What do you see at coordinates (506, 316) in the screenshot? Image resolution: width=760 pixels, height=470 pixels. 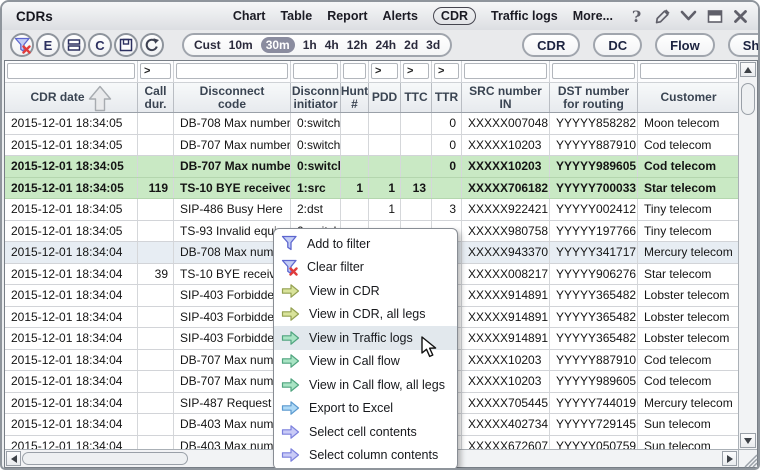 I see `cell-src: XXXXX914891` at bounding box center [506, 316].